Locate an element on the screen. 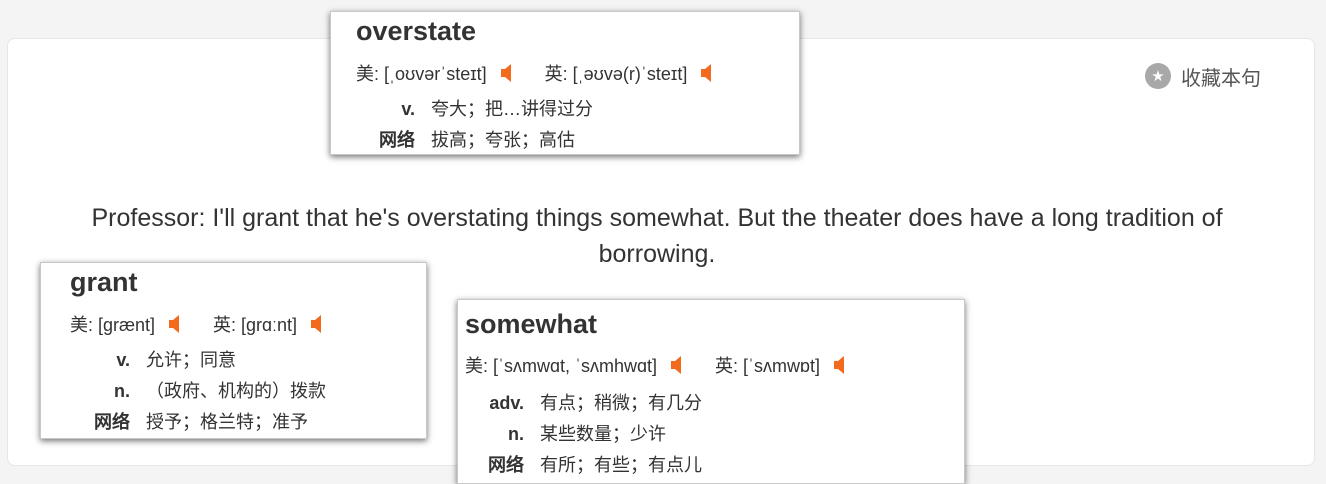  definition-row: n. 某些数量；少许 is located at coordinates (573, 434).